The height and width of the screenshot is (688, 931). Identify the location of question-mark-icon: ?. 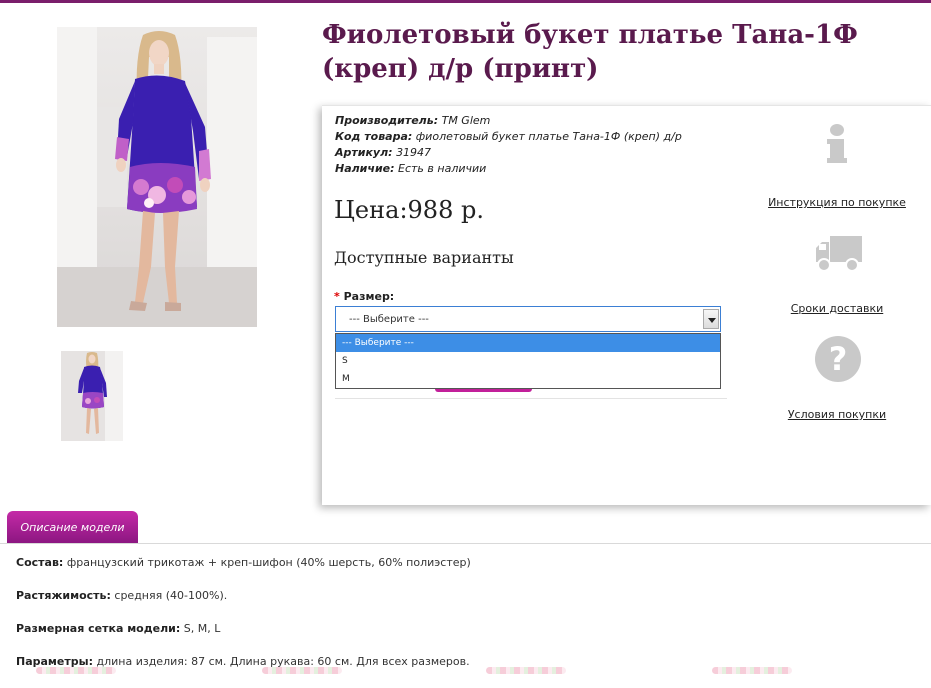
(838, 359).